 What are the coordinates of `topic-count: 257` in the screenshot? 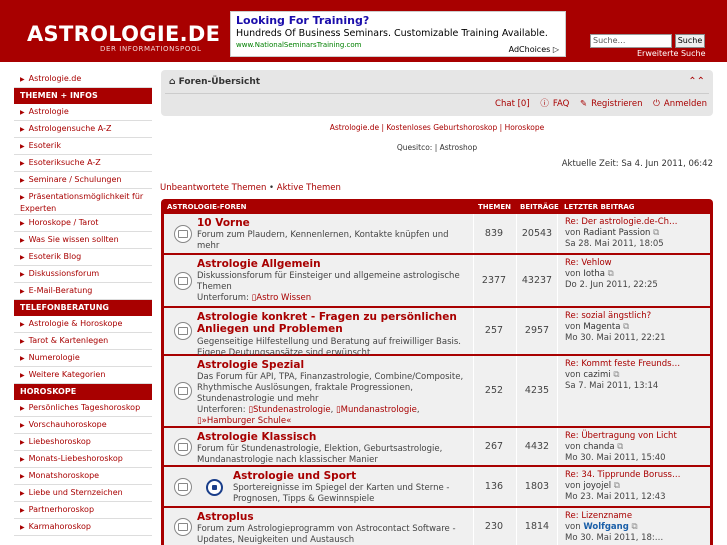 It's located at (494, 330).